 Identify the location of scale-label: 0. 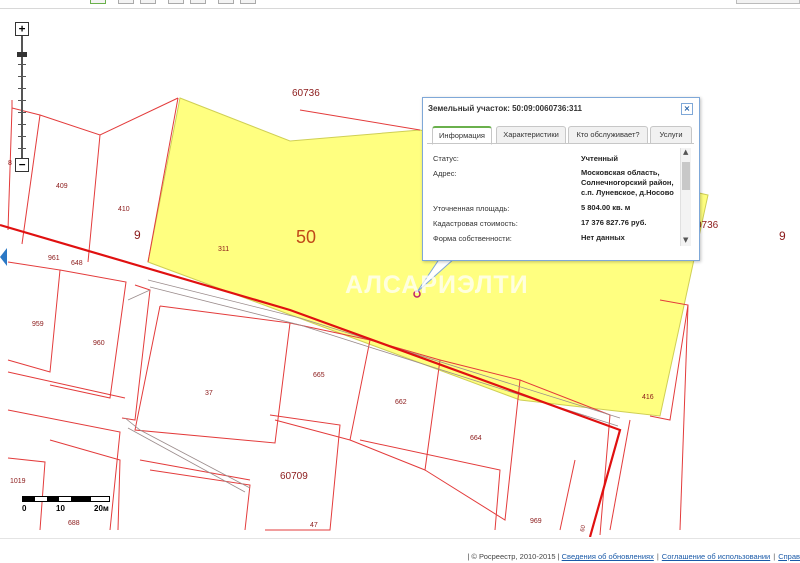
(24, 508).